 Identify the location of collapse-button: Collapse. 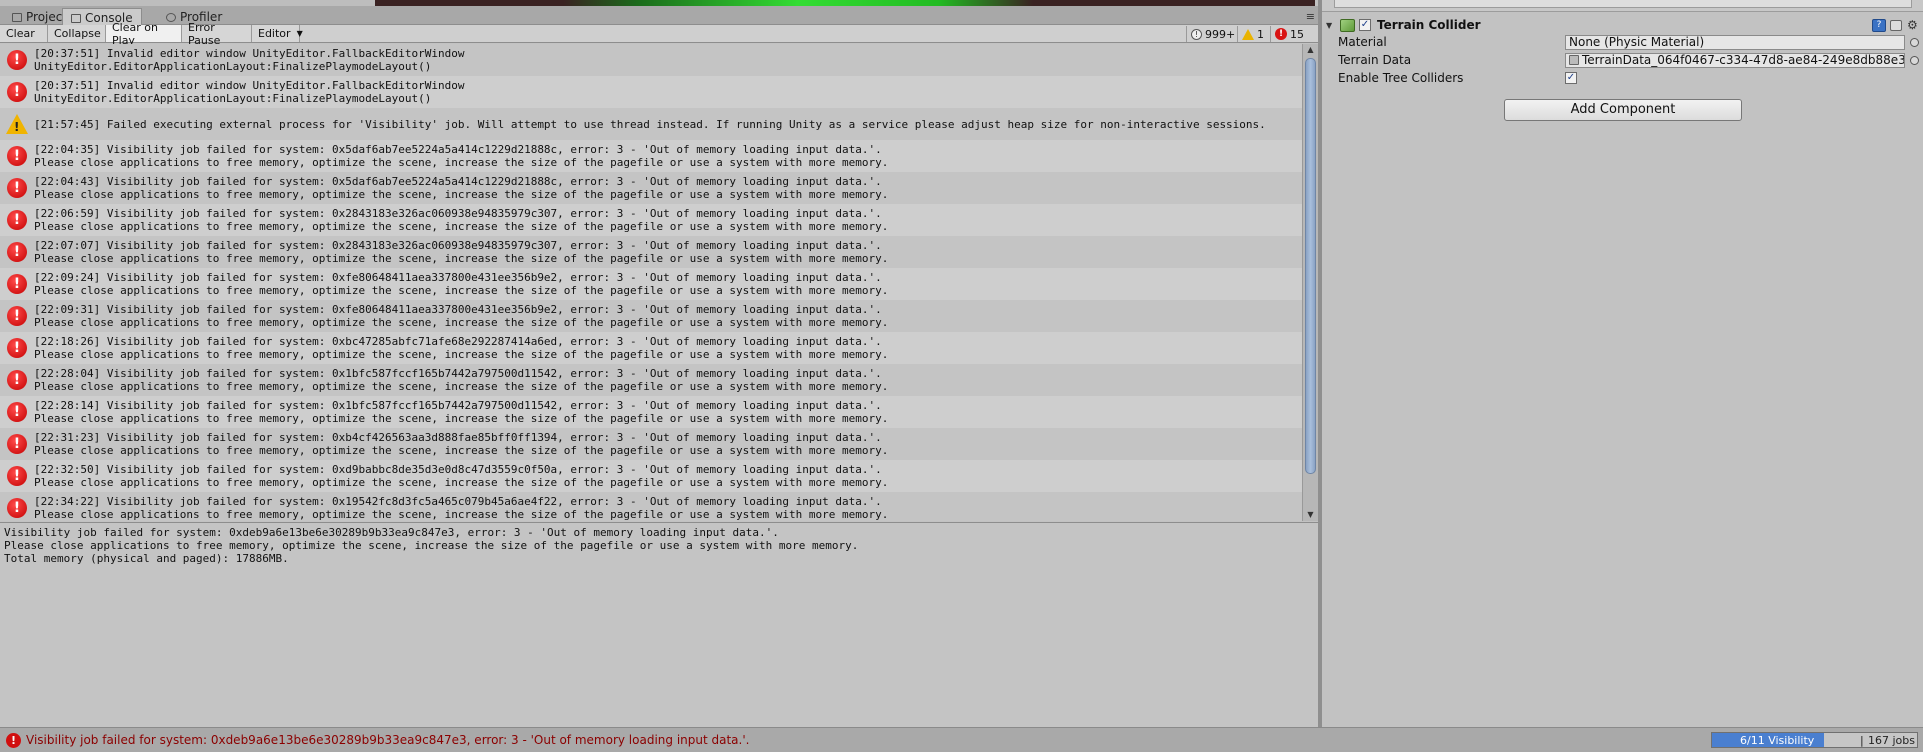
(77, 33).